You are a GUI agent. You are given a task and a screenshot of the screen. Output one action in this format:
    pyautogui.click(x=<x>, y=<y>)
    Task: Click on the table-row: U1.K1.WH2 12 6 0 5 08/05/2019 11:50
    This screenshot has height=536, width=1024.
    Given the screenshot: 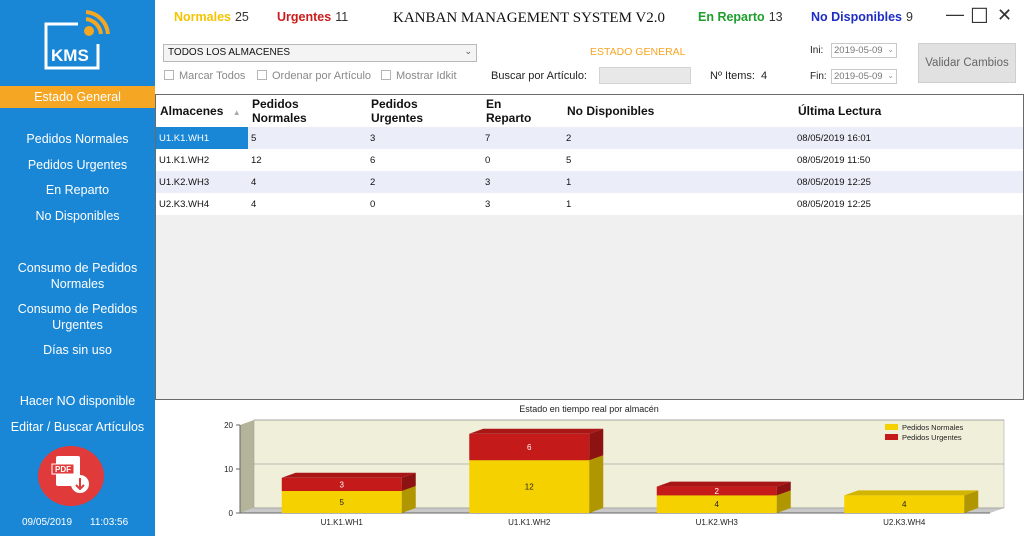 What is the action you would take?
    pyautogui.click(x=589, y=160)
    